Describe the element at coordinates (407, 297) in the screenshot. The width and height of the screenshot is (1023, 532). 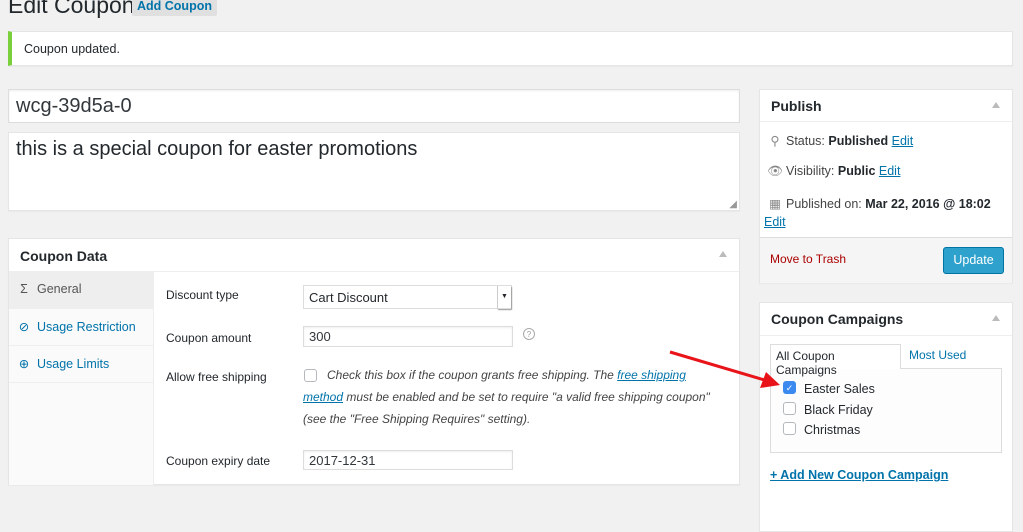
I see `discount-type-select: Cart Discount ▼` at that location.